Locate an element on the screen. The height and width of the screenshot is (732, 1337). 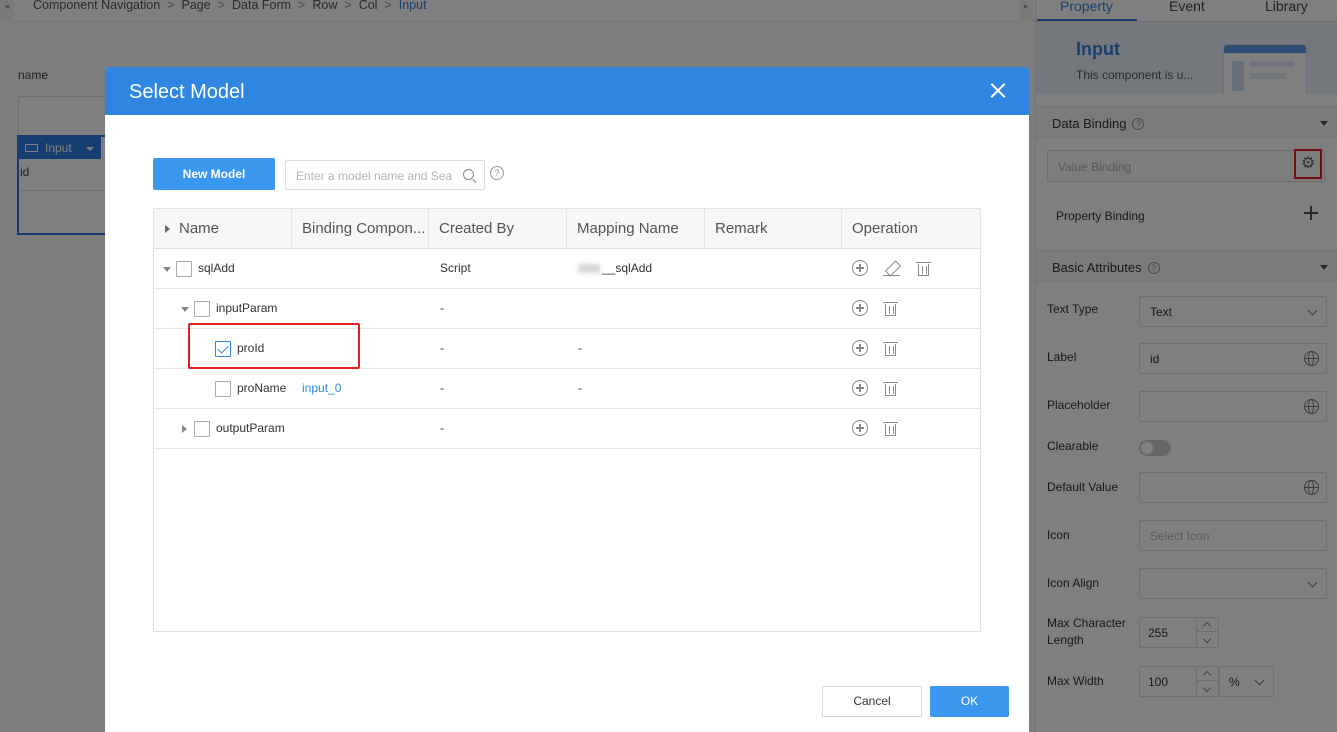
new-model-button: New Model is located at coordinates (214, 174).